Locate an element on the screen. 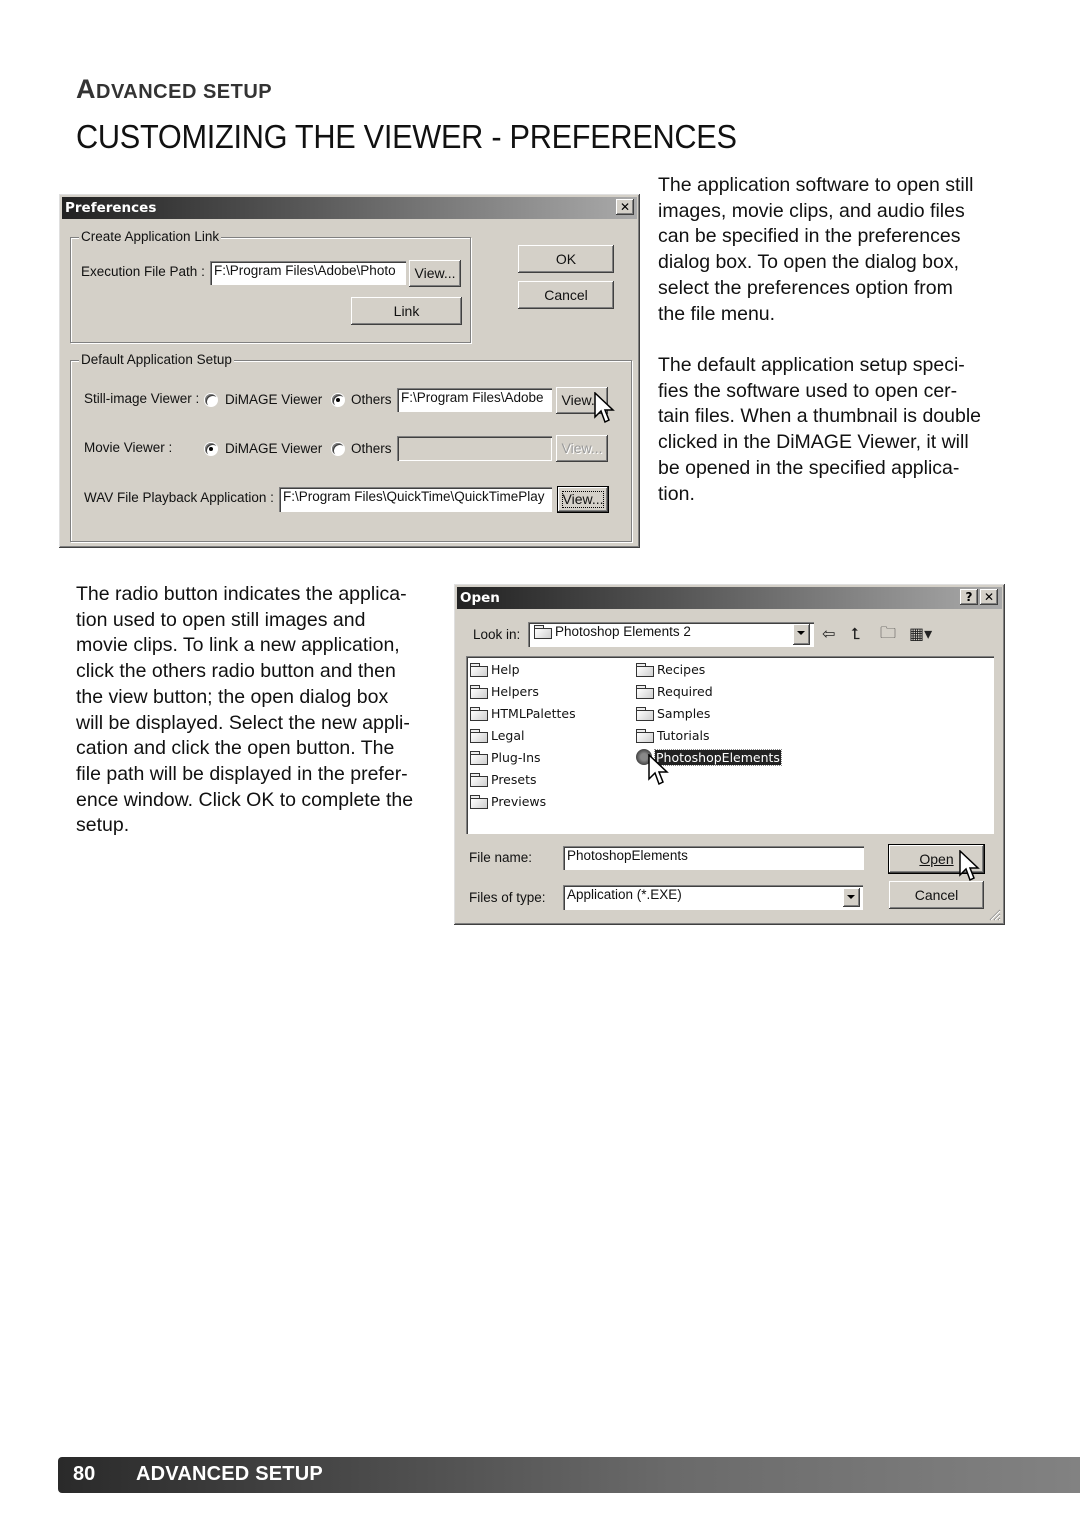  radio-label: Others is located at coordinates (371, 399).